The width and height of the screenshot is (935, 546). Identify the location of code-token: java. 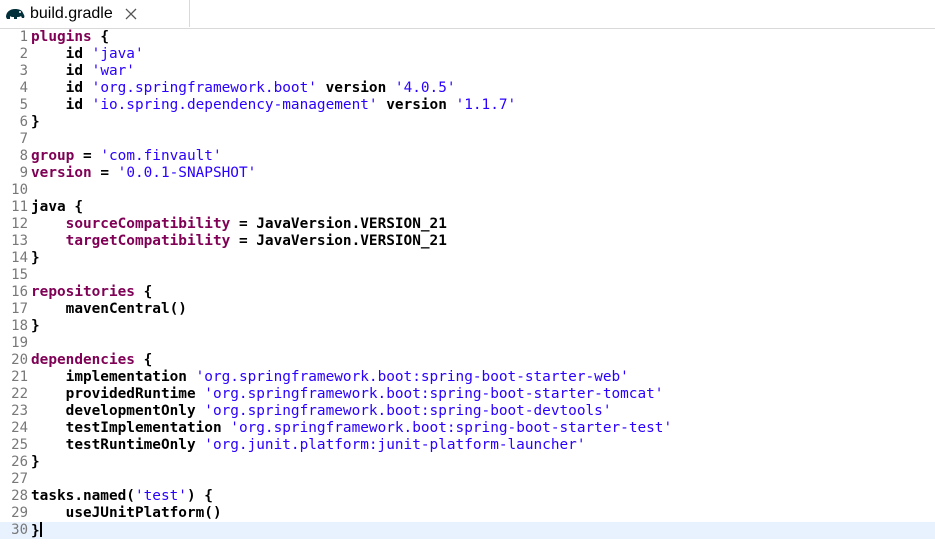
(48, 207).